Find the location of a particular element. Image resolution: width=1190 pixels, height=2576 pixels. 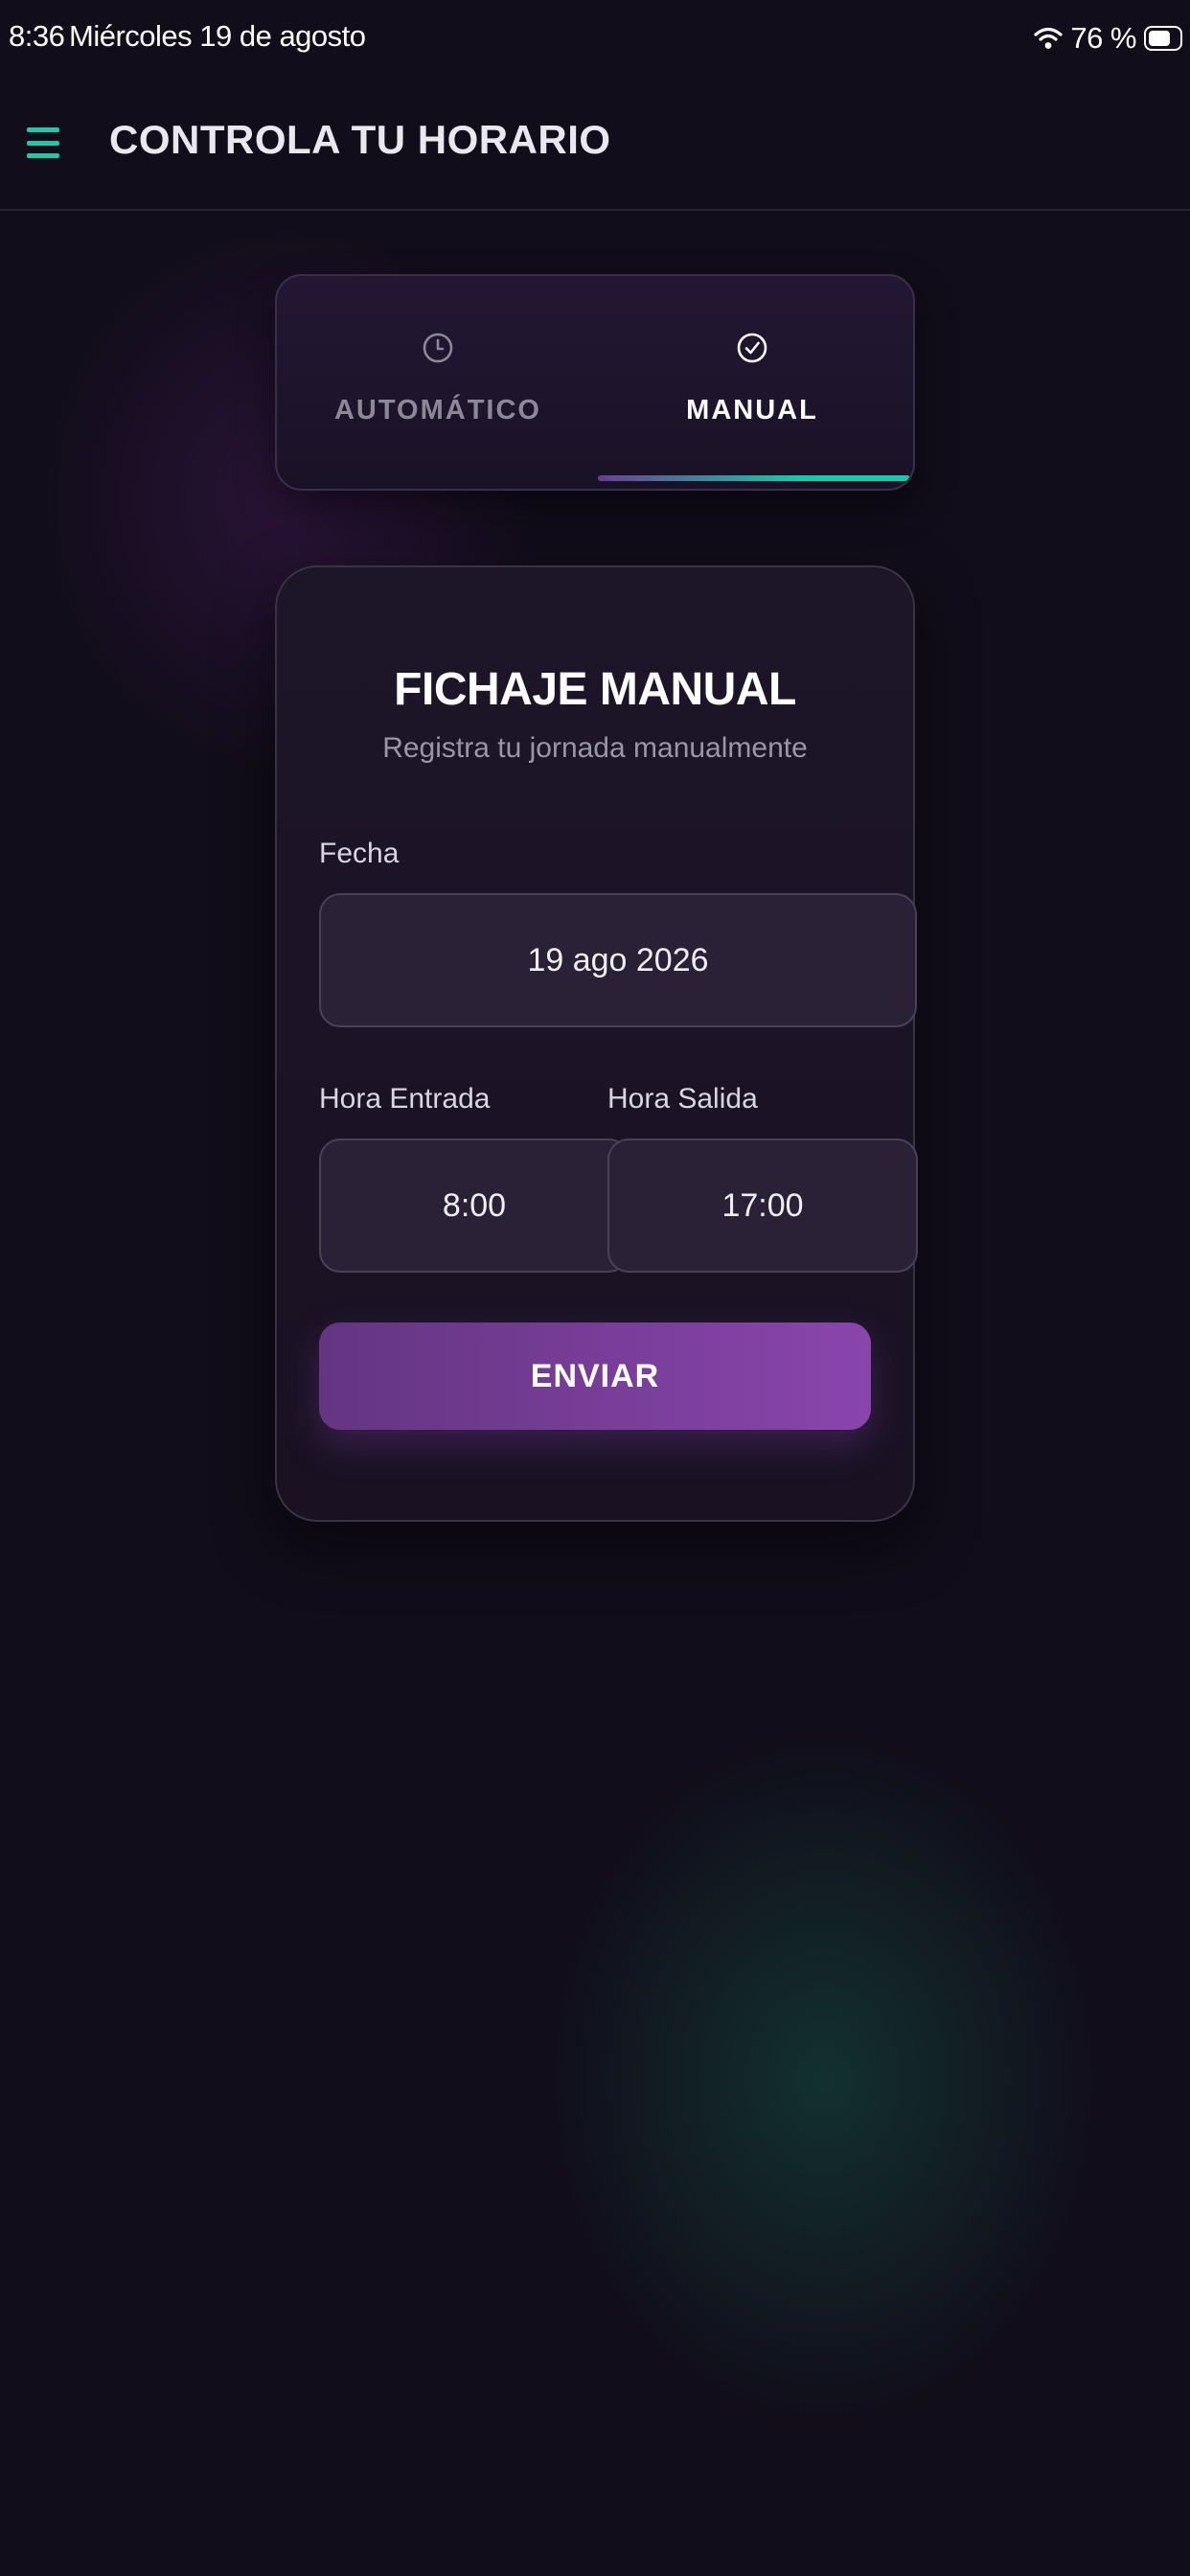

exit-time-field: 17:00 is located at coordinates (763, 1205).